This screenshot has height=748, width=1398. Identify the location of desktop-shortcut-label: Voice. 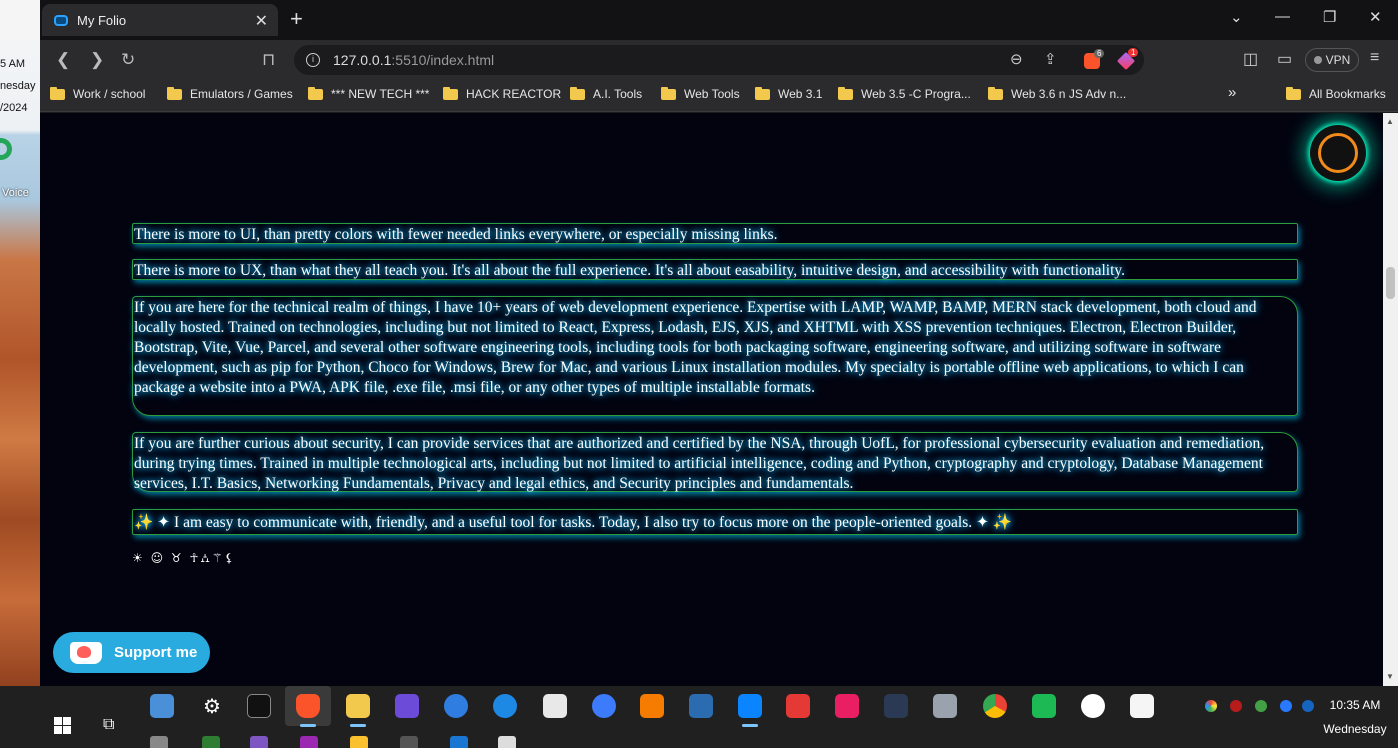
(15, 193).